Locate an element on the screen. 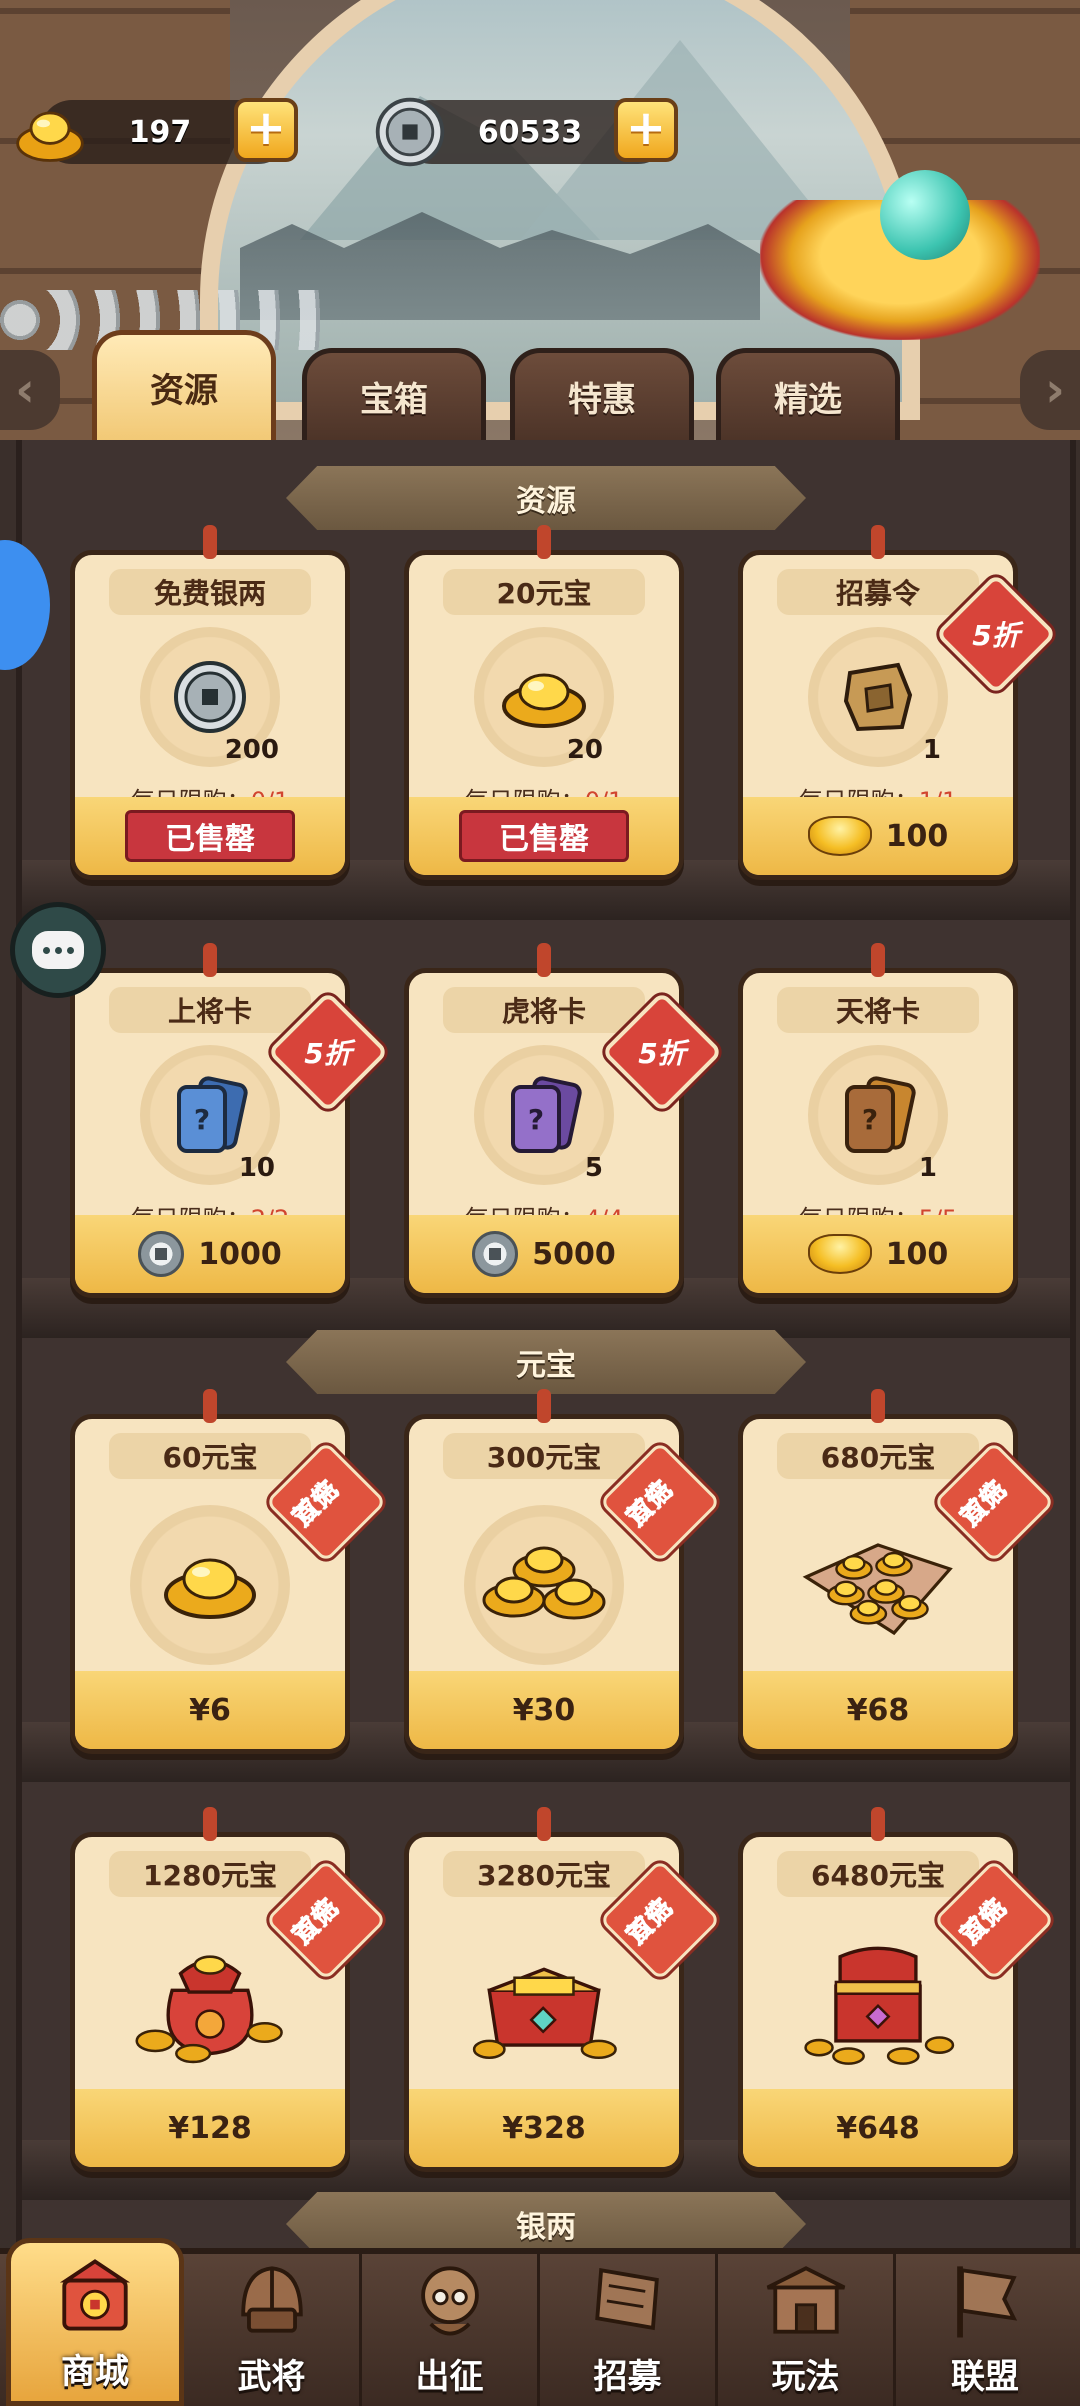 Image resolution: width=1080 pixels, height=2406 pixels. silver-currency: 60533 + is located at coordinates (526, 132).